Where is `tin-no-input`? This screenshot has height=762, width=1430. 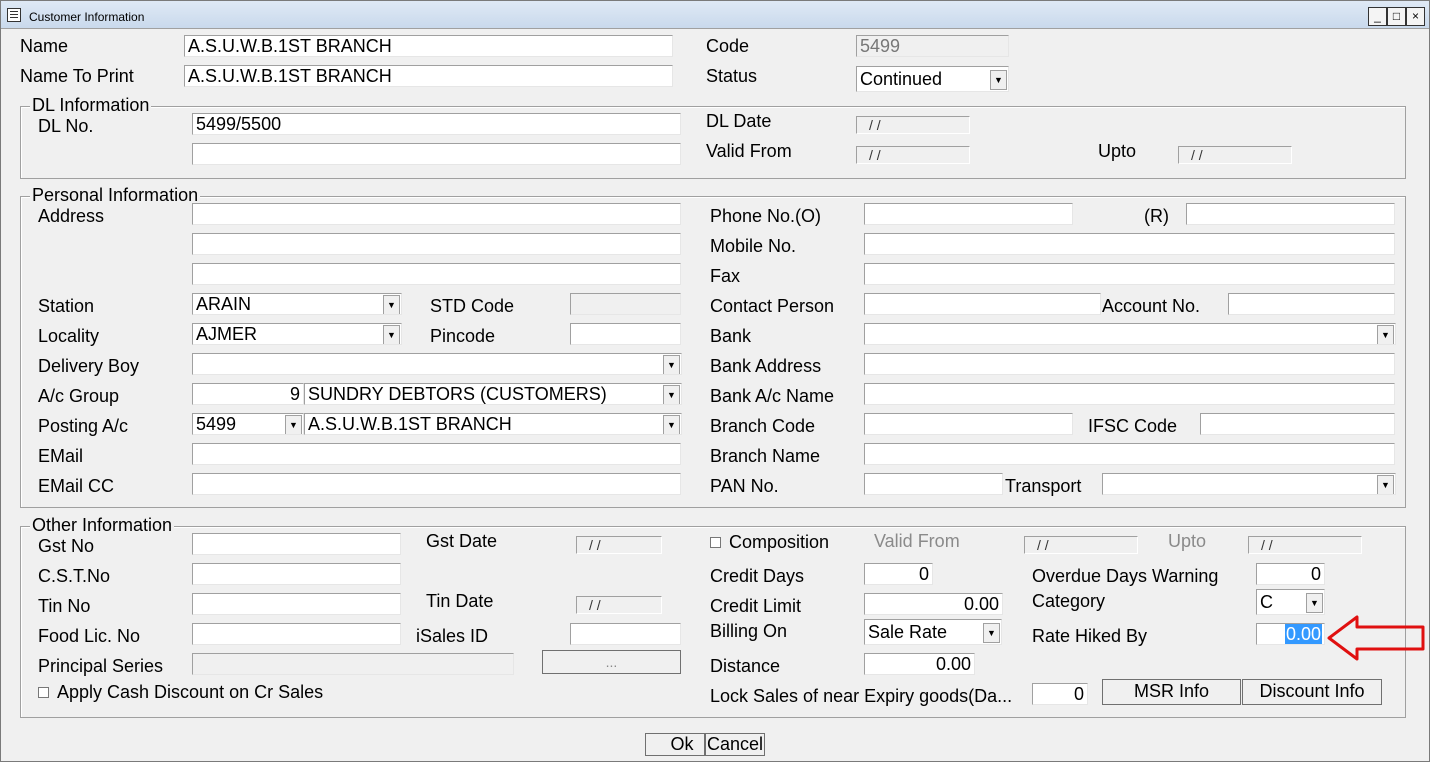
tin-no-input is located at coordinates (296, 604).